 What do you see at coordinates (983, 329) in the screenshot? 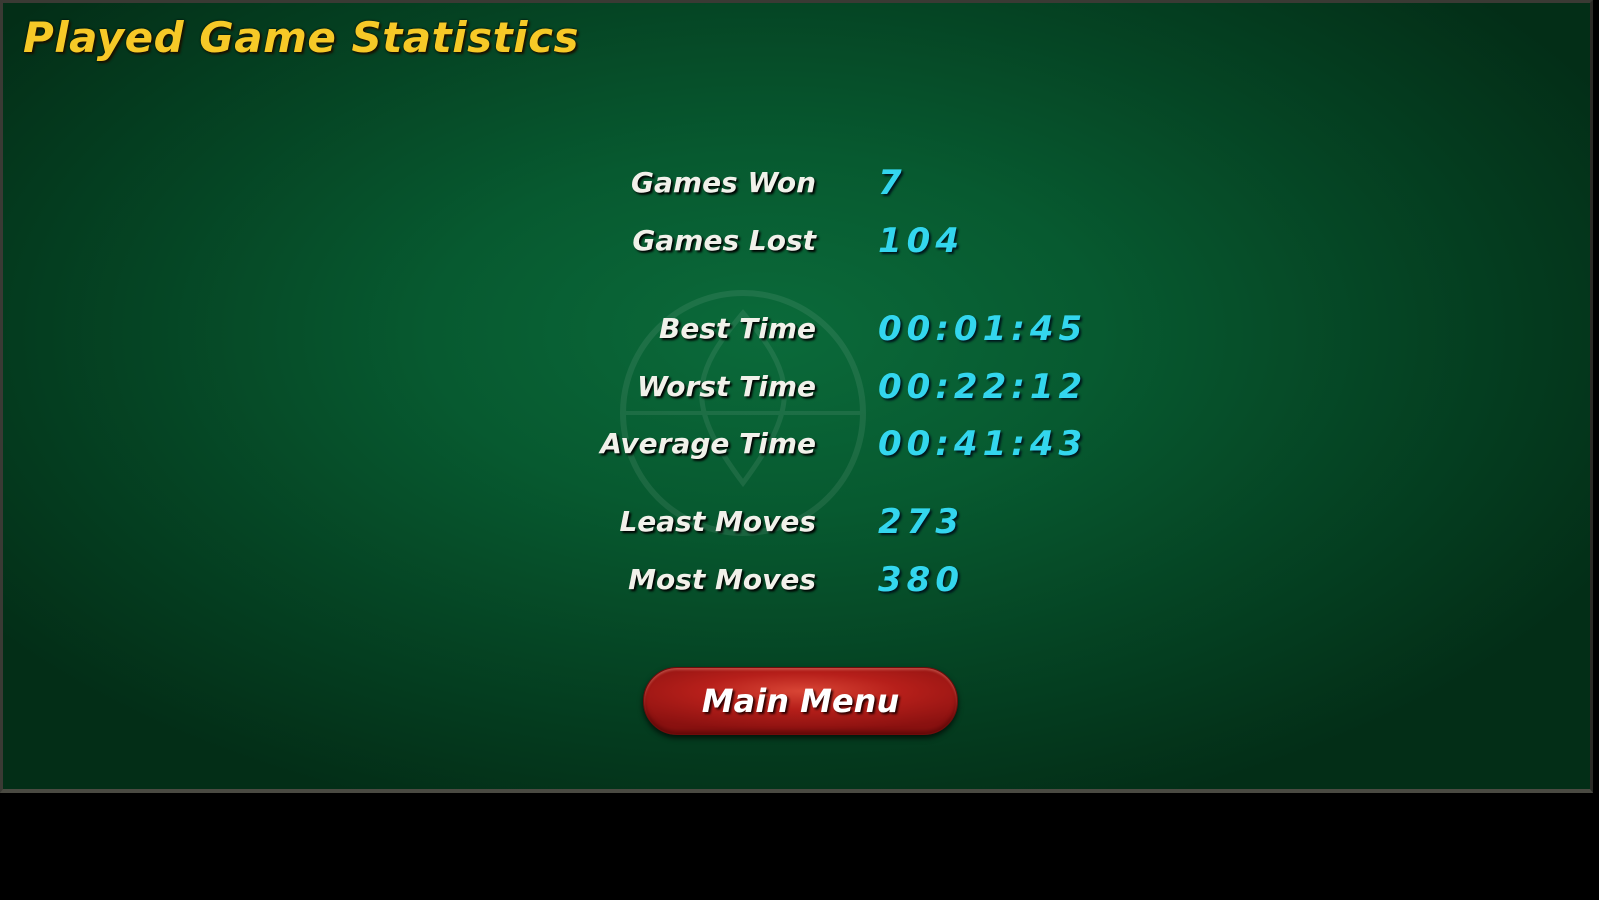
I see `stat-value-best-time: 00:01:45` at bounding box center [983, 329].